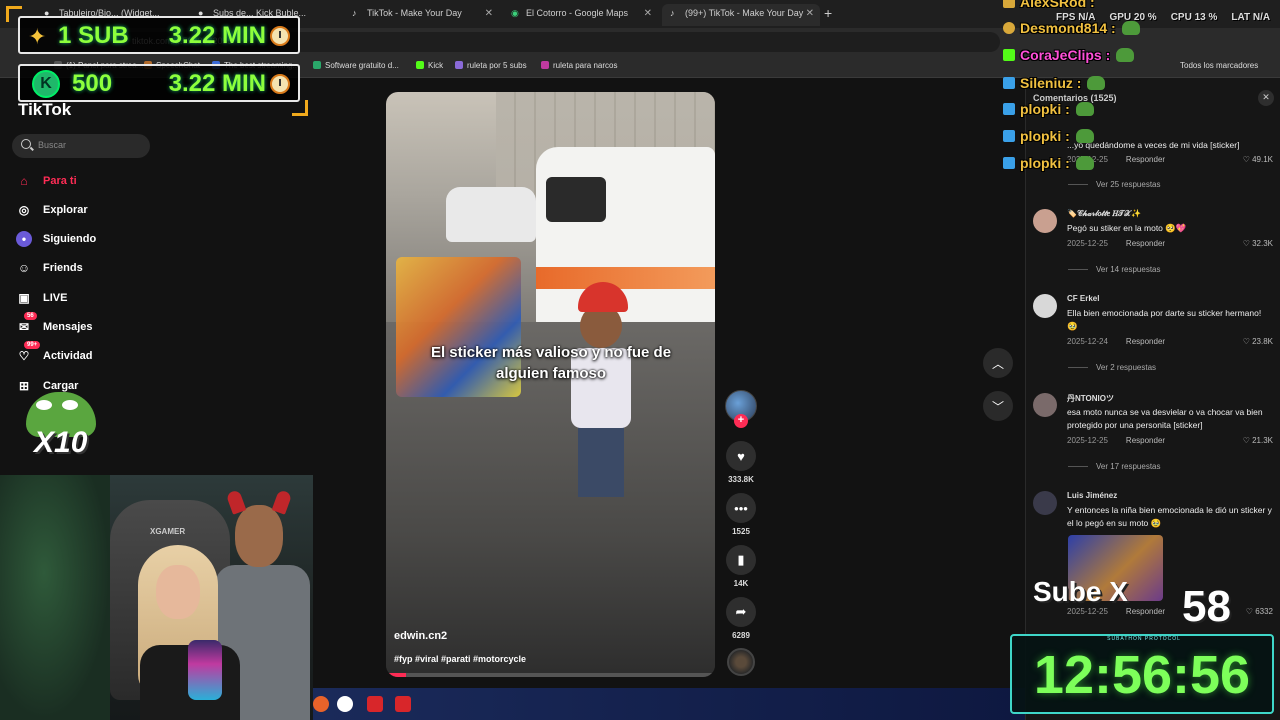 The width and height of the screenshot is (1280, 720). What do you see at coordinates (24, 210) in the screenshot?
I see `compass-icon: ◎` at bounding box center [24, 210].